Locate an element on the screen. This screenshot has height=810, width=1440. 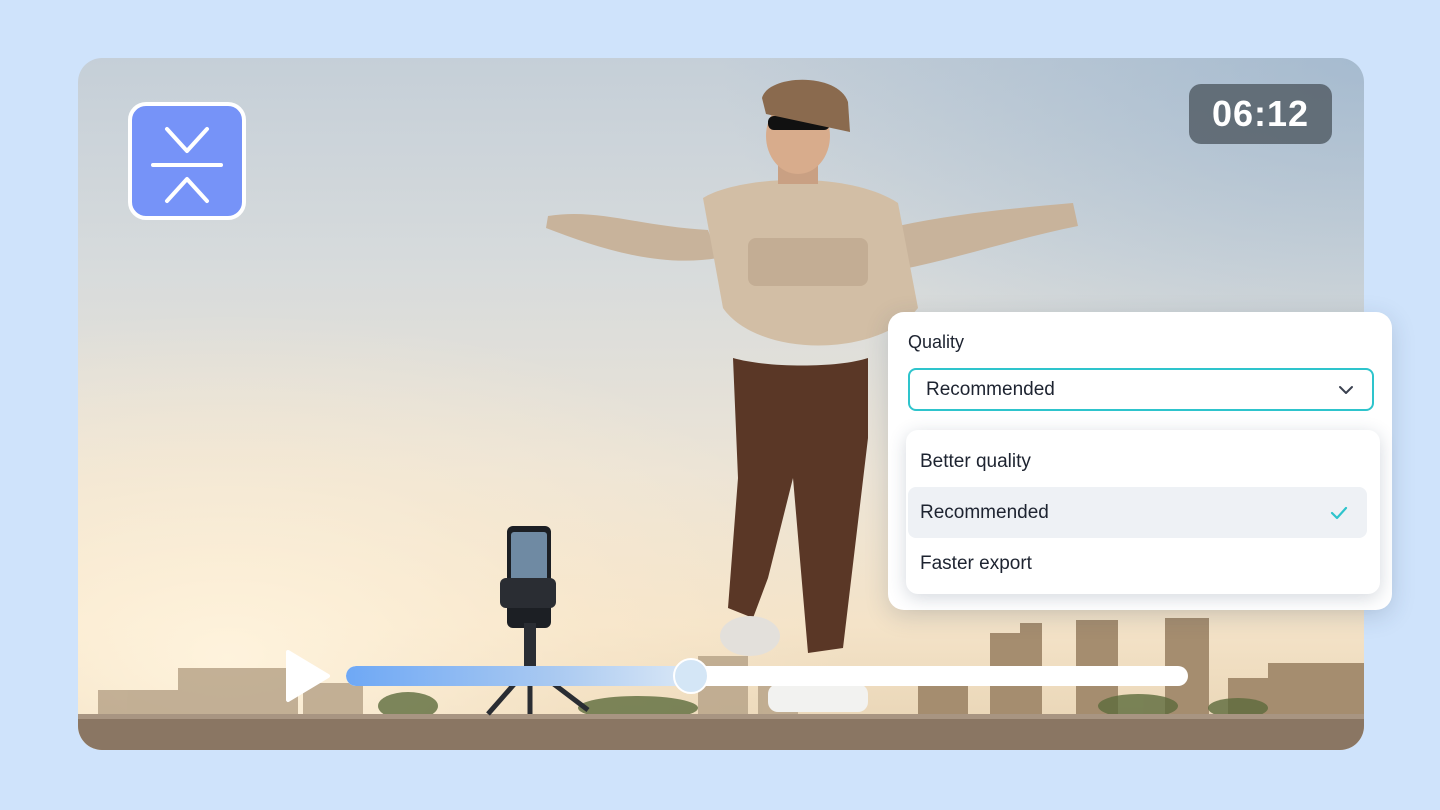
play-button is located at coordinates (308, 676).